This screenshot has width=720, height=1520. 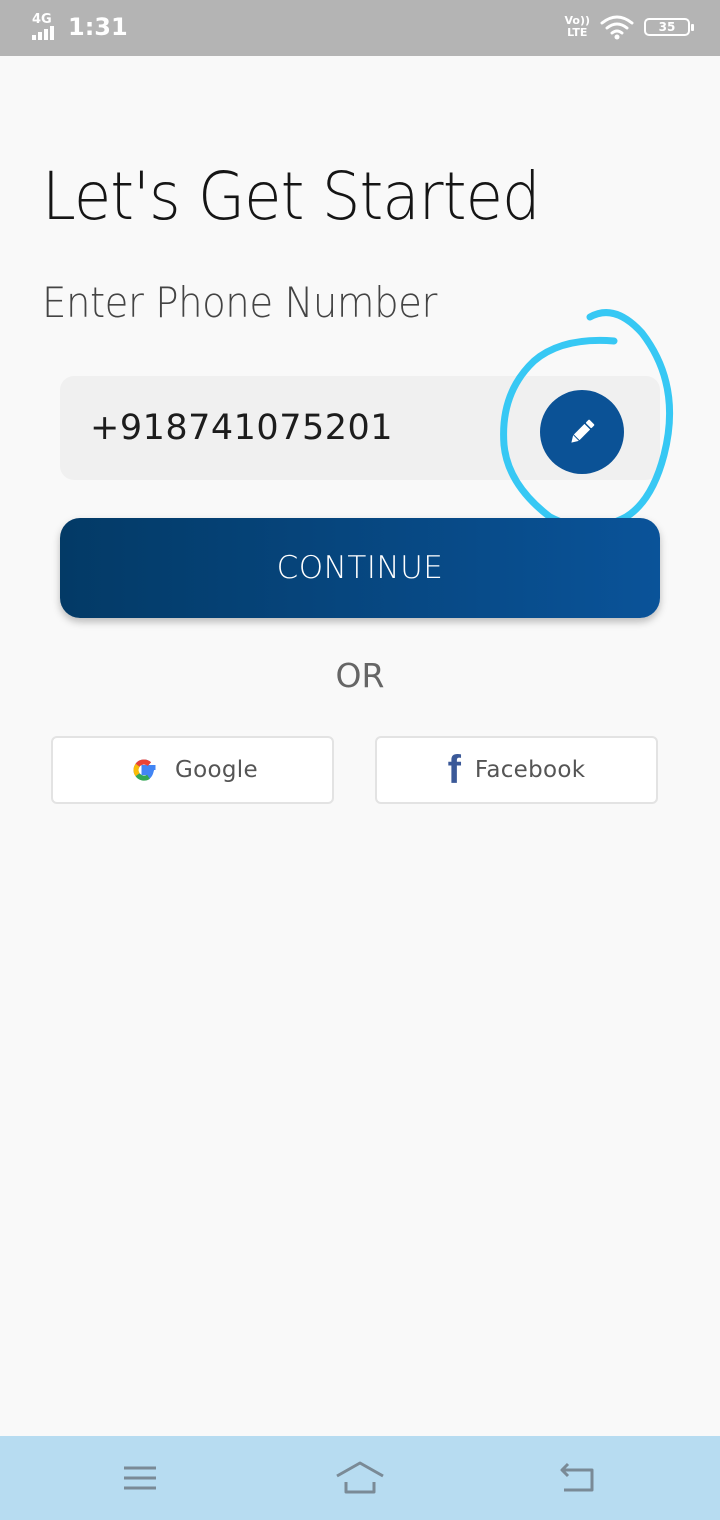 I want to click on status-bar: 4G 1:31 Vo)) LTE 35, so click(x=360, y=28).